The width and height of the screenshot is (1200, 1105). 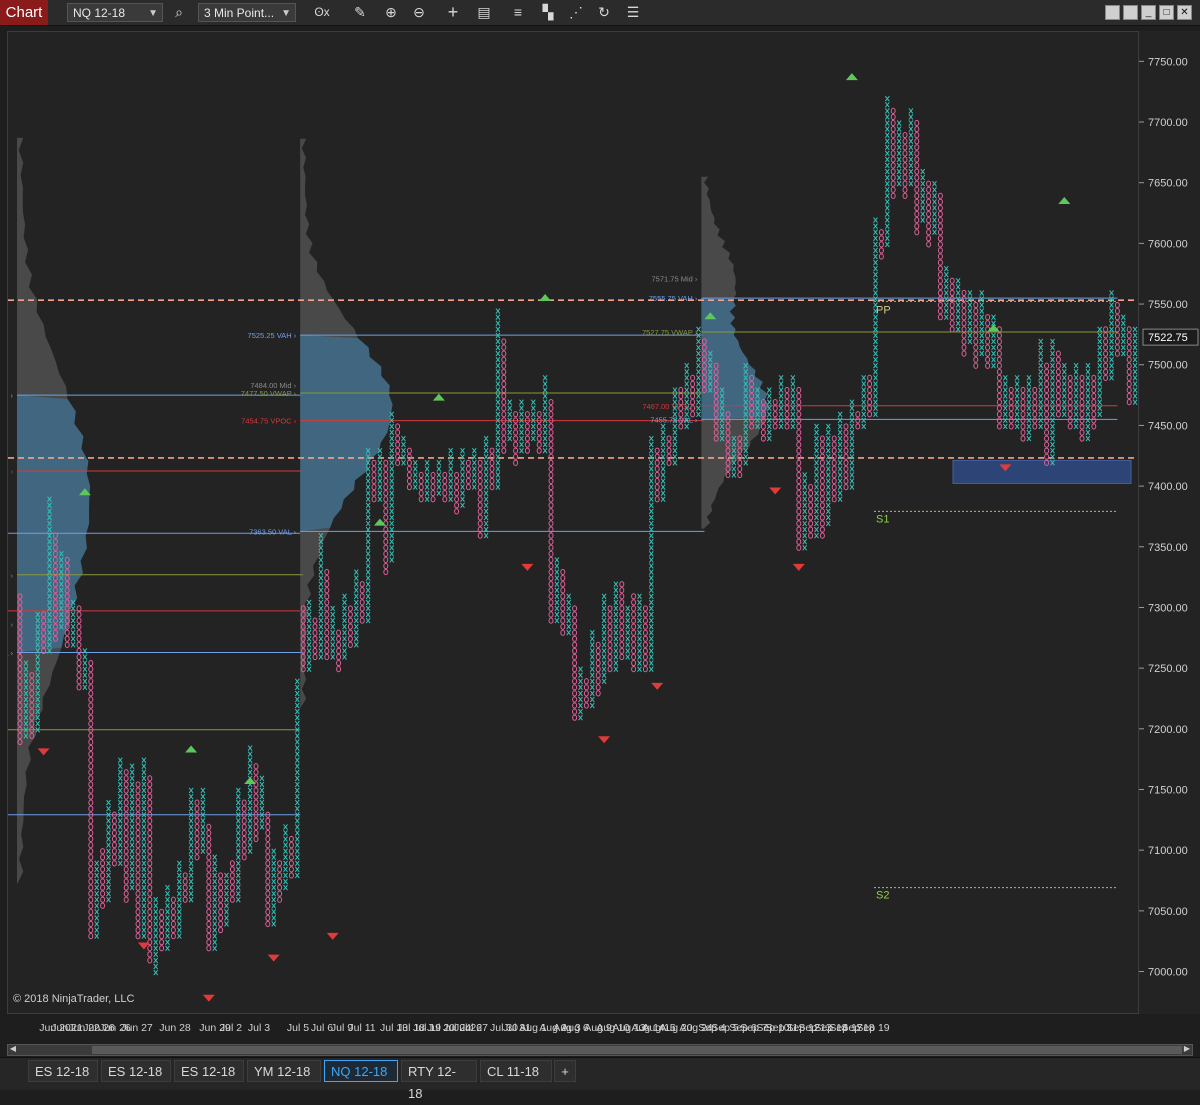 What do you see at coordinates (231, 1028) in the screenshot?
I see `x-tick-label: Jul 2` at bounding box center [231, 1028].